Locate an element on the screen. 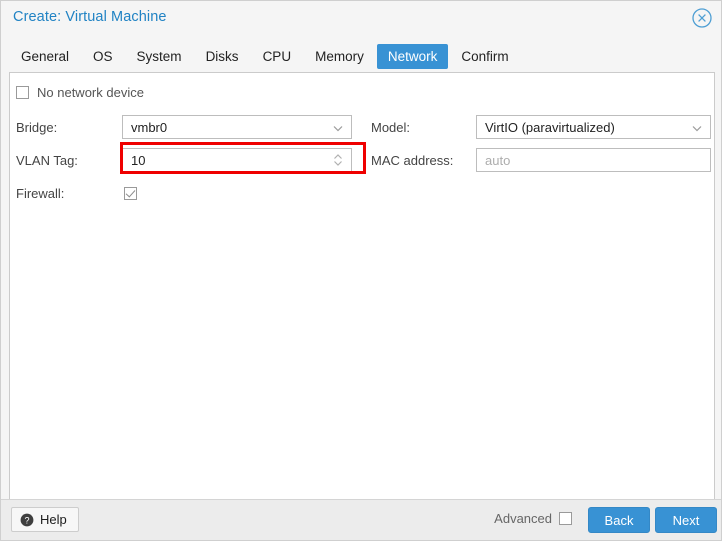  mac-address-input: auto is located at coordinates (593, 160).